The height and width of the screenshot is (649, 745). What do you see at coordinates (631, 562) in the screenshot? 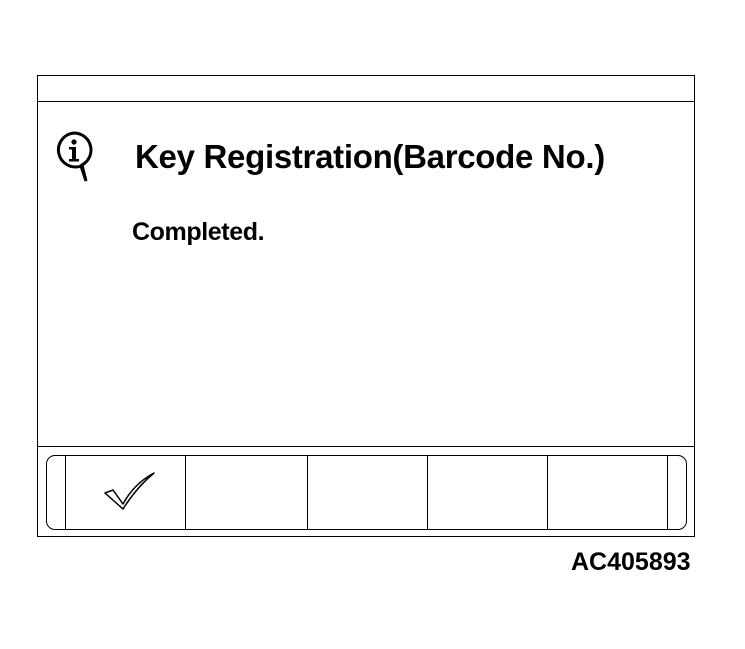
I see `figure-code: AC405893` at bounding box center [631, 562].